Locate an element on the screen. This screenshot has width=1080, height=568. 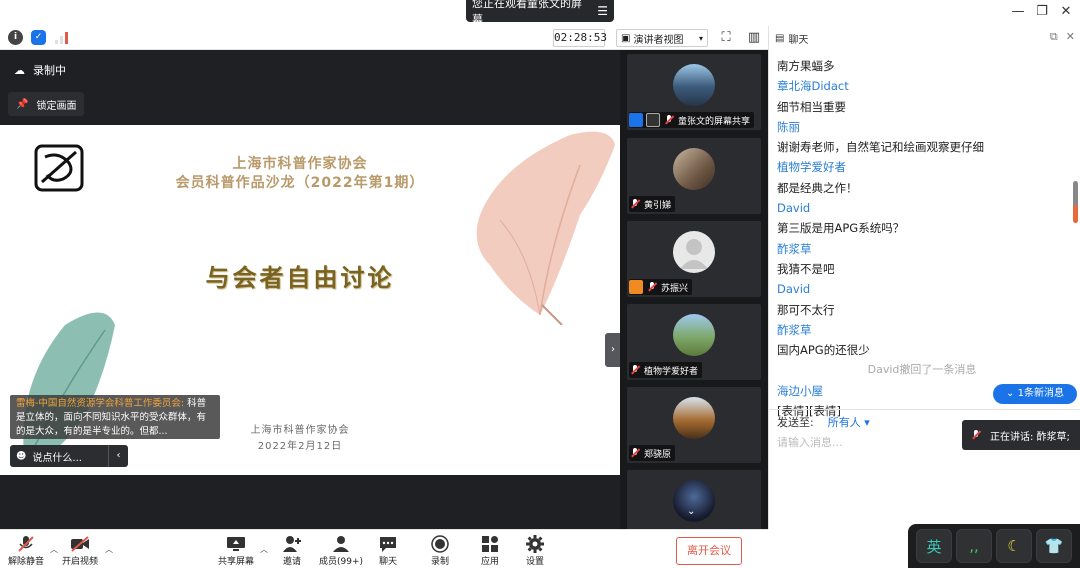
host-badge-icon is located at coordinates (636, 120).